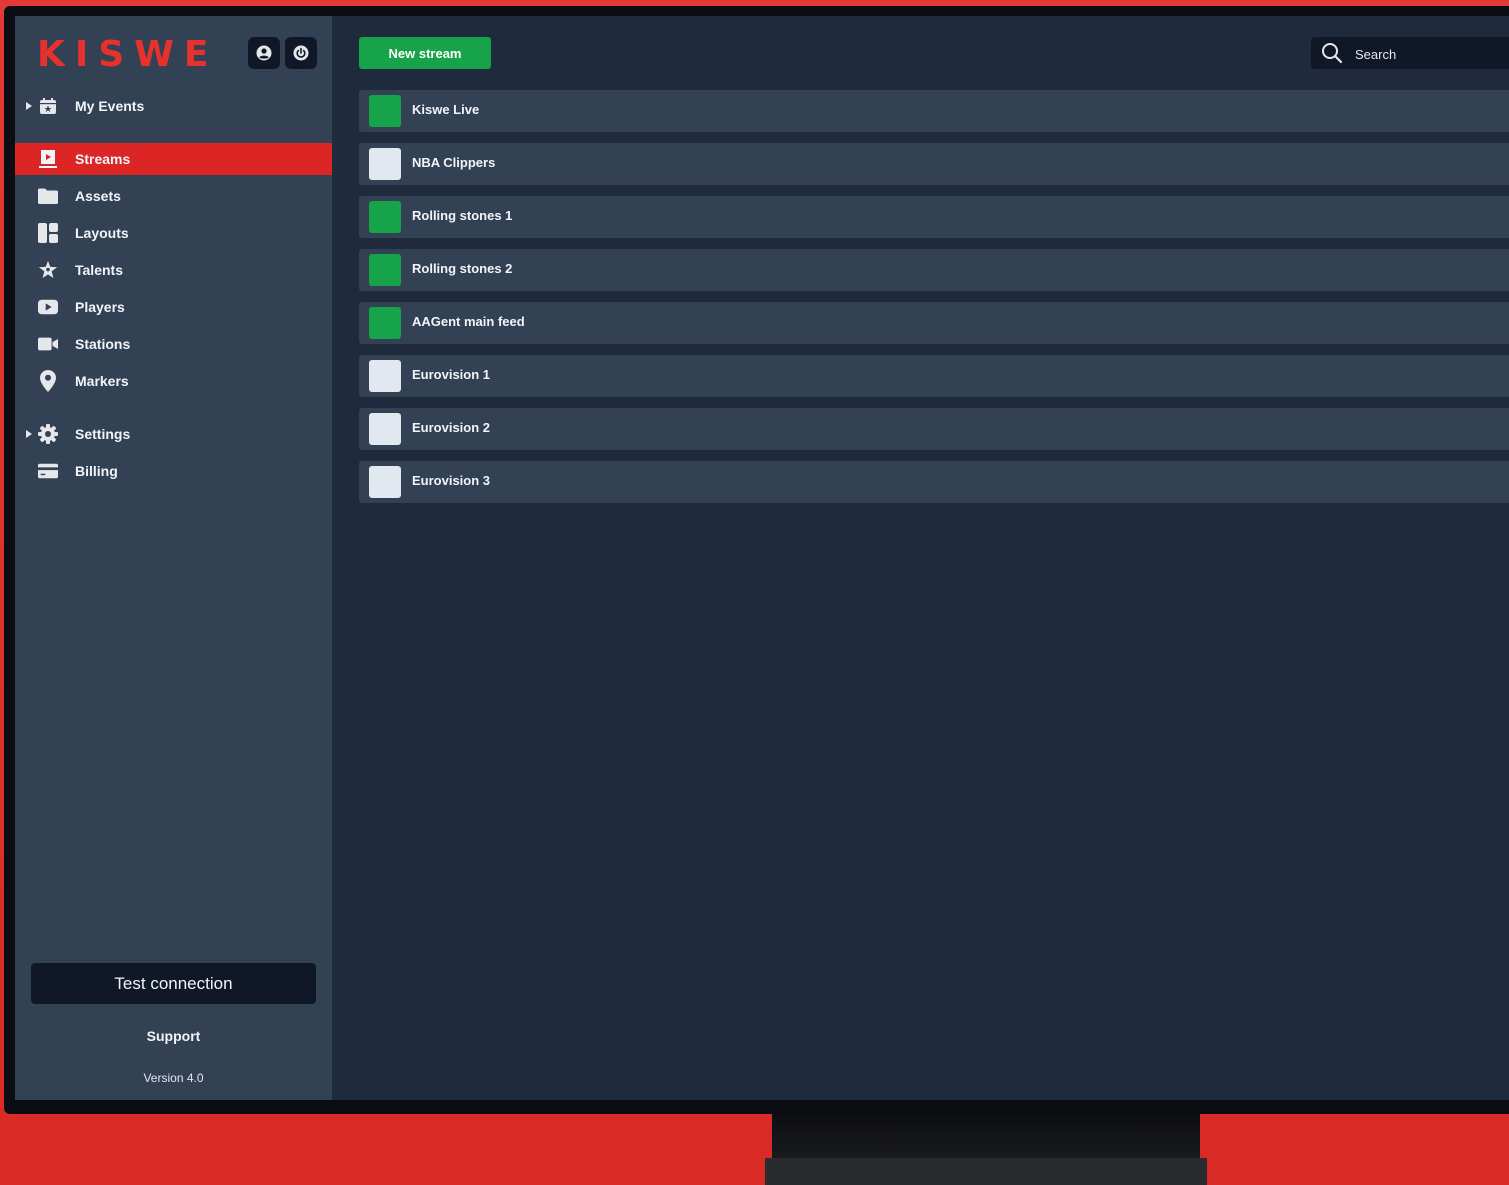 This screenshot has width=1509, height=1185. Describe the element at coordinates (173, 434) in the screenshot. I see `sidebar-item-settings: Settings` at that location.